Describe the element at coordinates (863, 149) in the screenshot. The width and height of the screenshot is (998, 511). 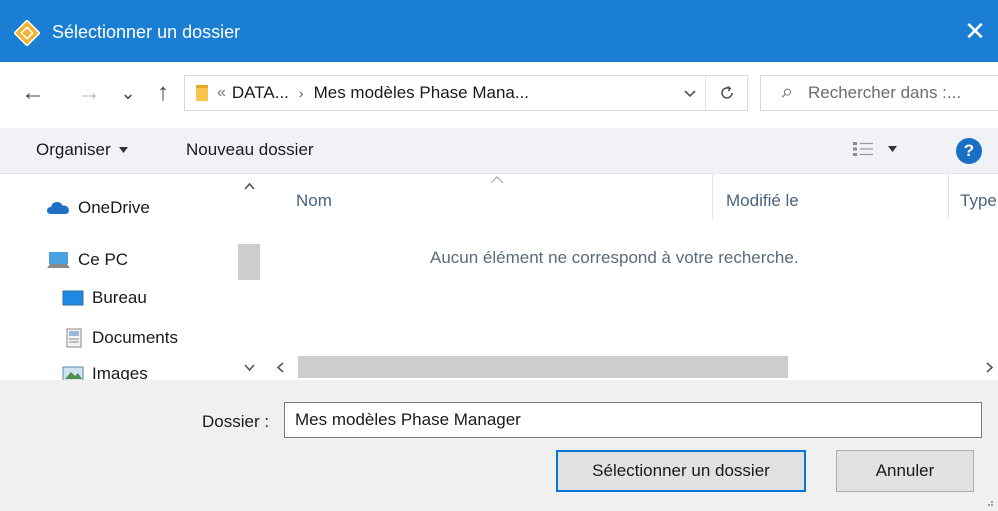
I see `details-view-icon` at that location.